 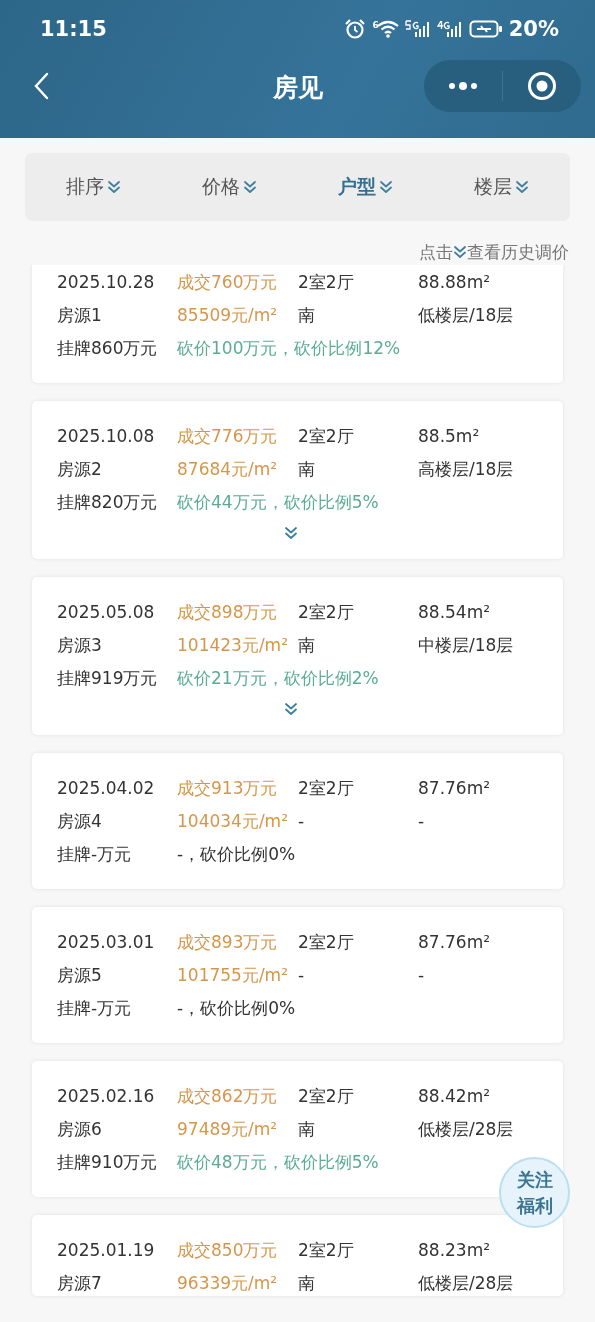 I want to click on listing-source: 房源6, so click(x=79, y=1129).